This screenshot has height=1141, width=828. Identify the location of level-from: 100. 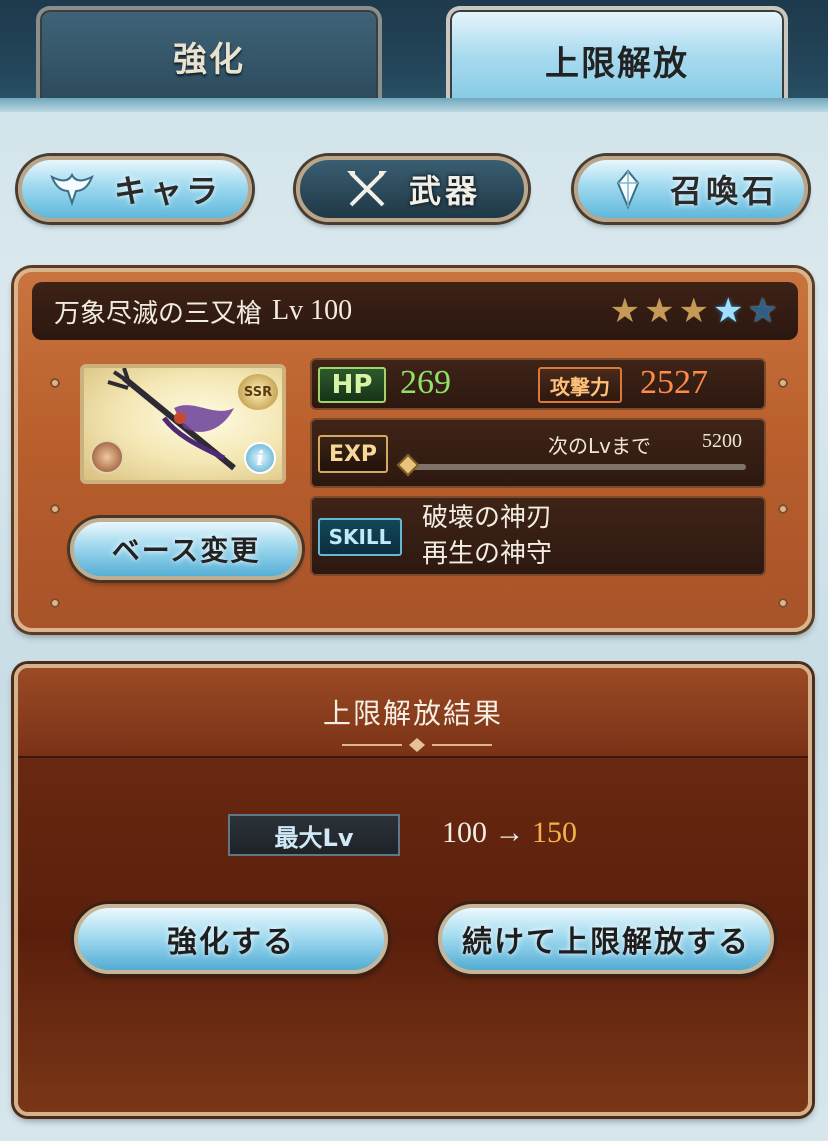
(464, 832).